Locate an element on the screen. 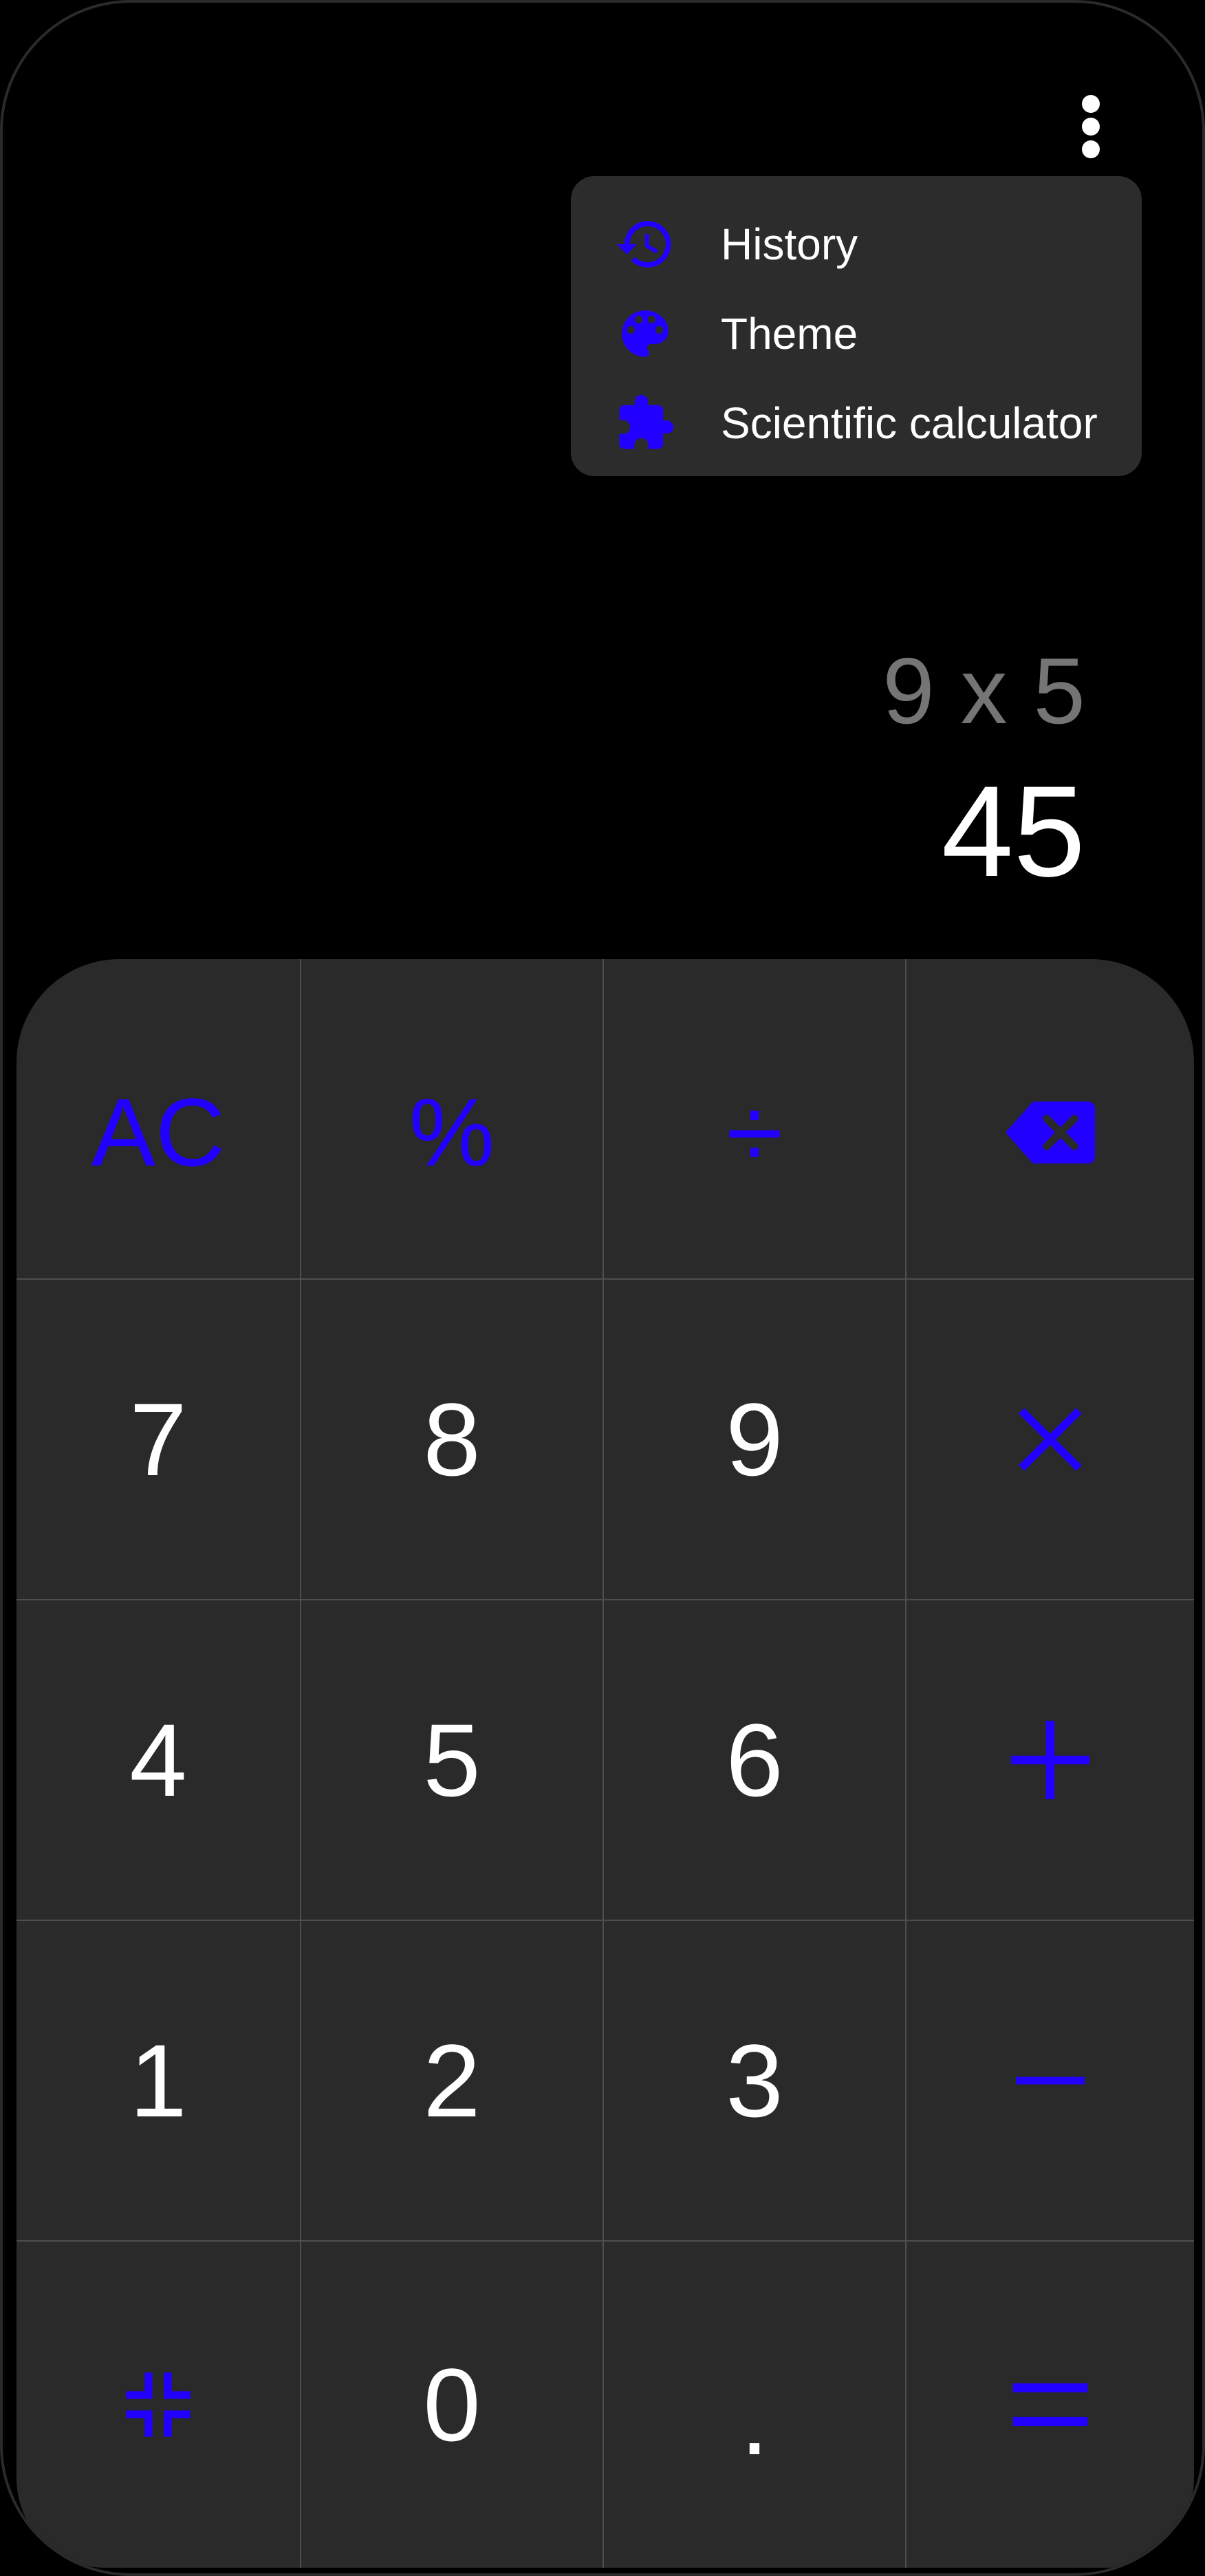 This screenshot has width=1205, height=2576. digit-0-button: 0 is located at coordinates (452, 2405).